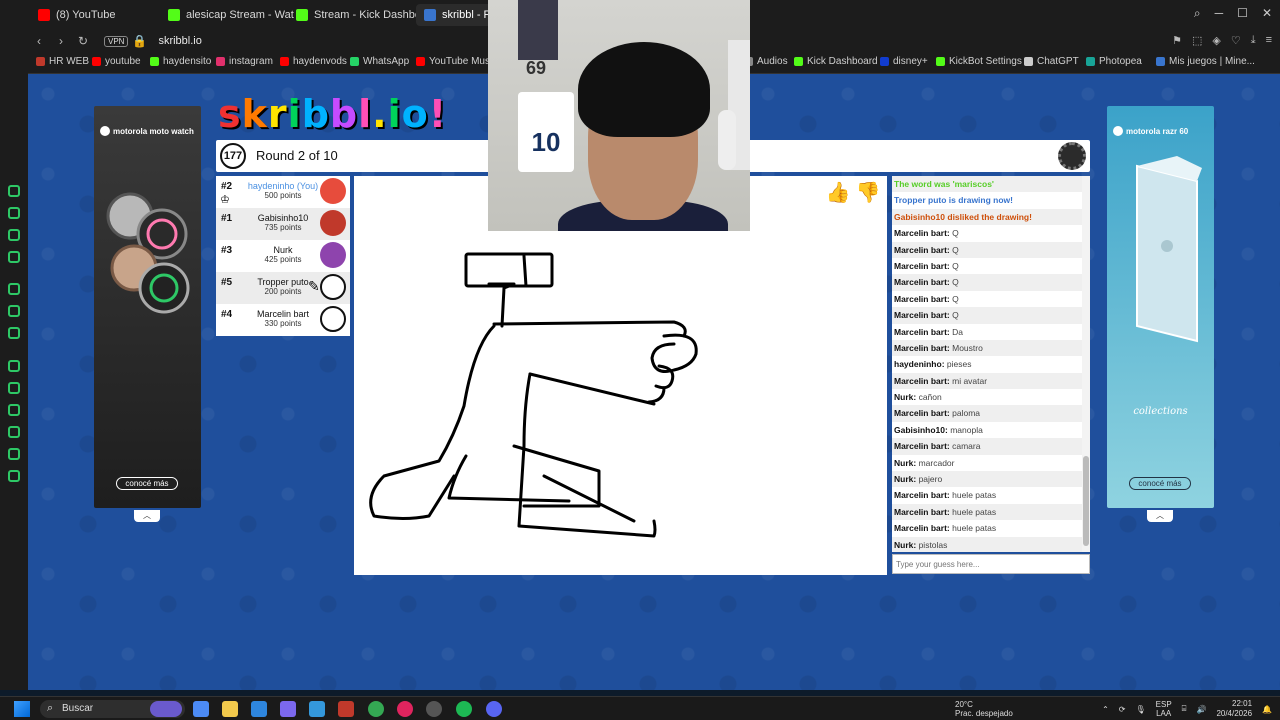  Describe the element at coordinates (1169, 249) in the screenshot. I see `phone-image` at that location.